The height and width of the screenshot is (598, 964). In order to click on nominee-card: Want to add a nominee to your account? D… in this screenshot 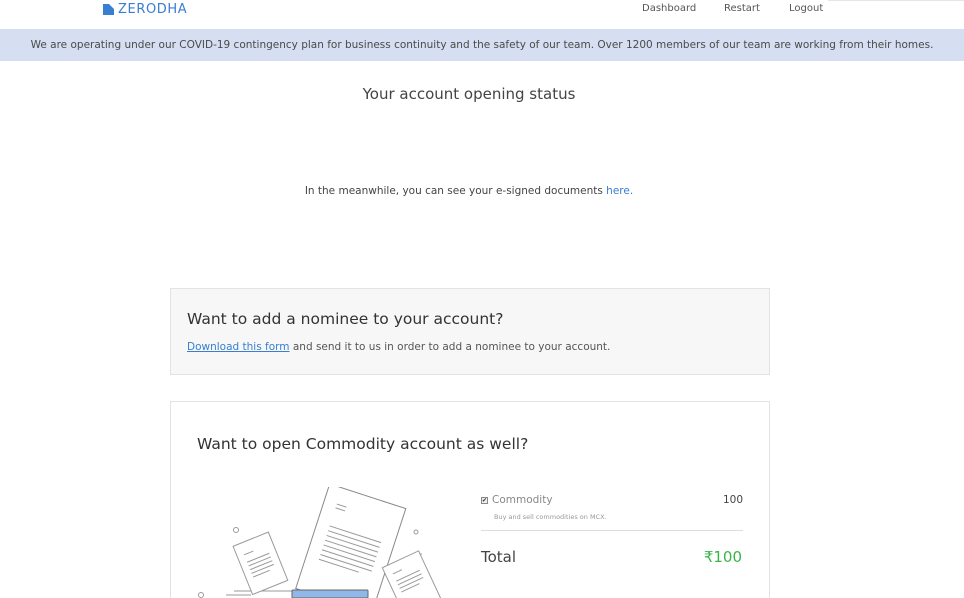, I will do `click(470, 331)`.